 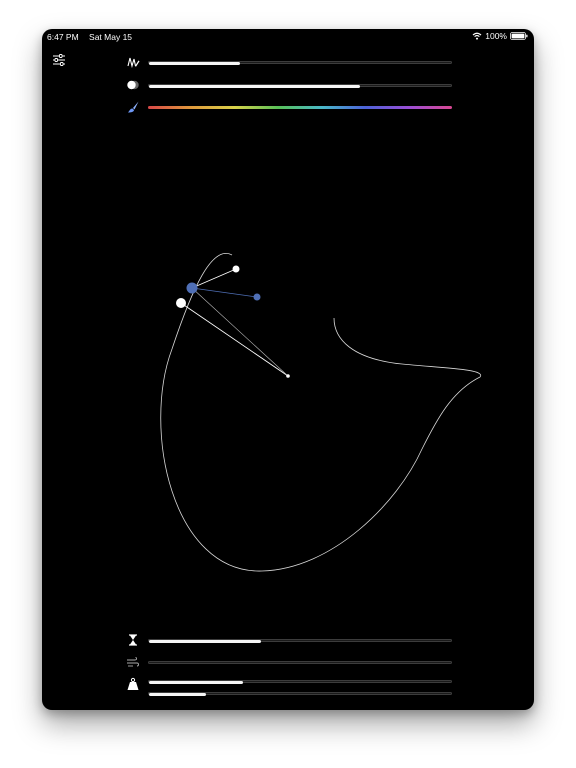 I want to click on hourglass-icon, so click(x=133, y=640).